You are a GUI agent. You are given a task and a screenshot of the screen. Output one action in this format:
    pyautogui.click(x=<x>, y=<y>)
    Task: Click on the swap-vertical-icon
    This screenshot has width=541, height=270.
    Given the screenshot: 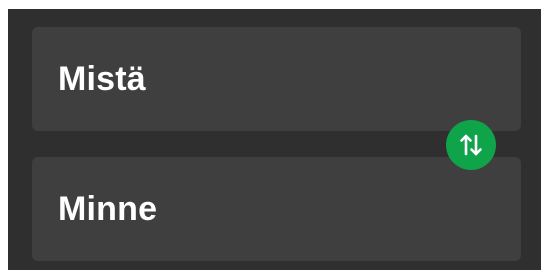 What is the action you would take?
    pyautogui.click(x=471, y=145)
    